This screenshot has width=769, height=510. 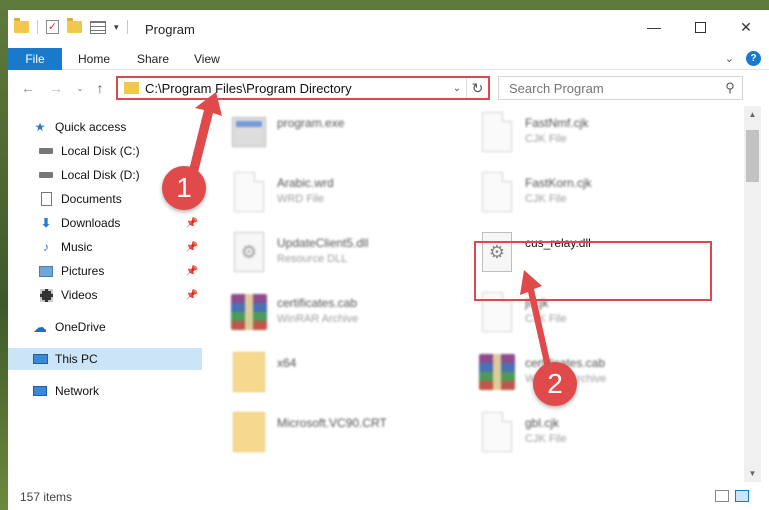 I want to click on file-type: WinRAR Archive, so click(x=318, y=319).